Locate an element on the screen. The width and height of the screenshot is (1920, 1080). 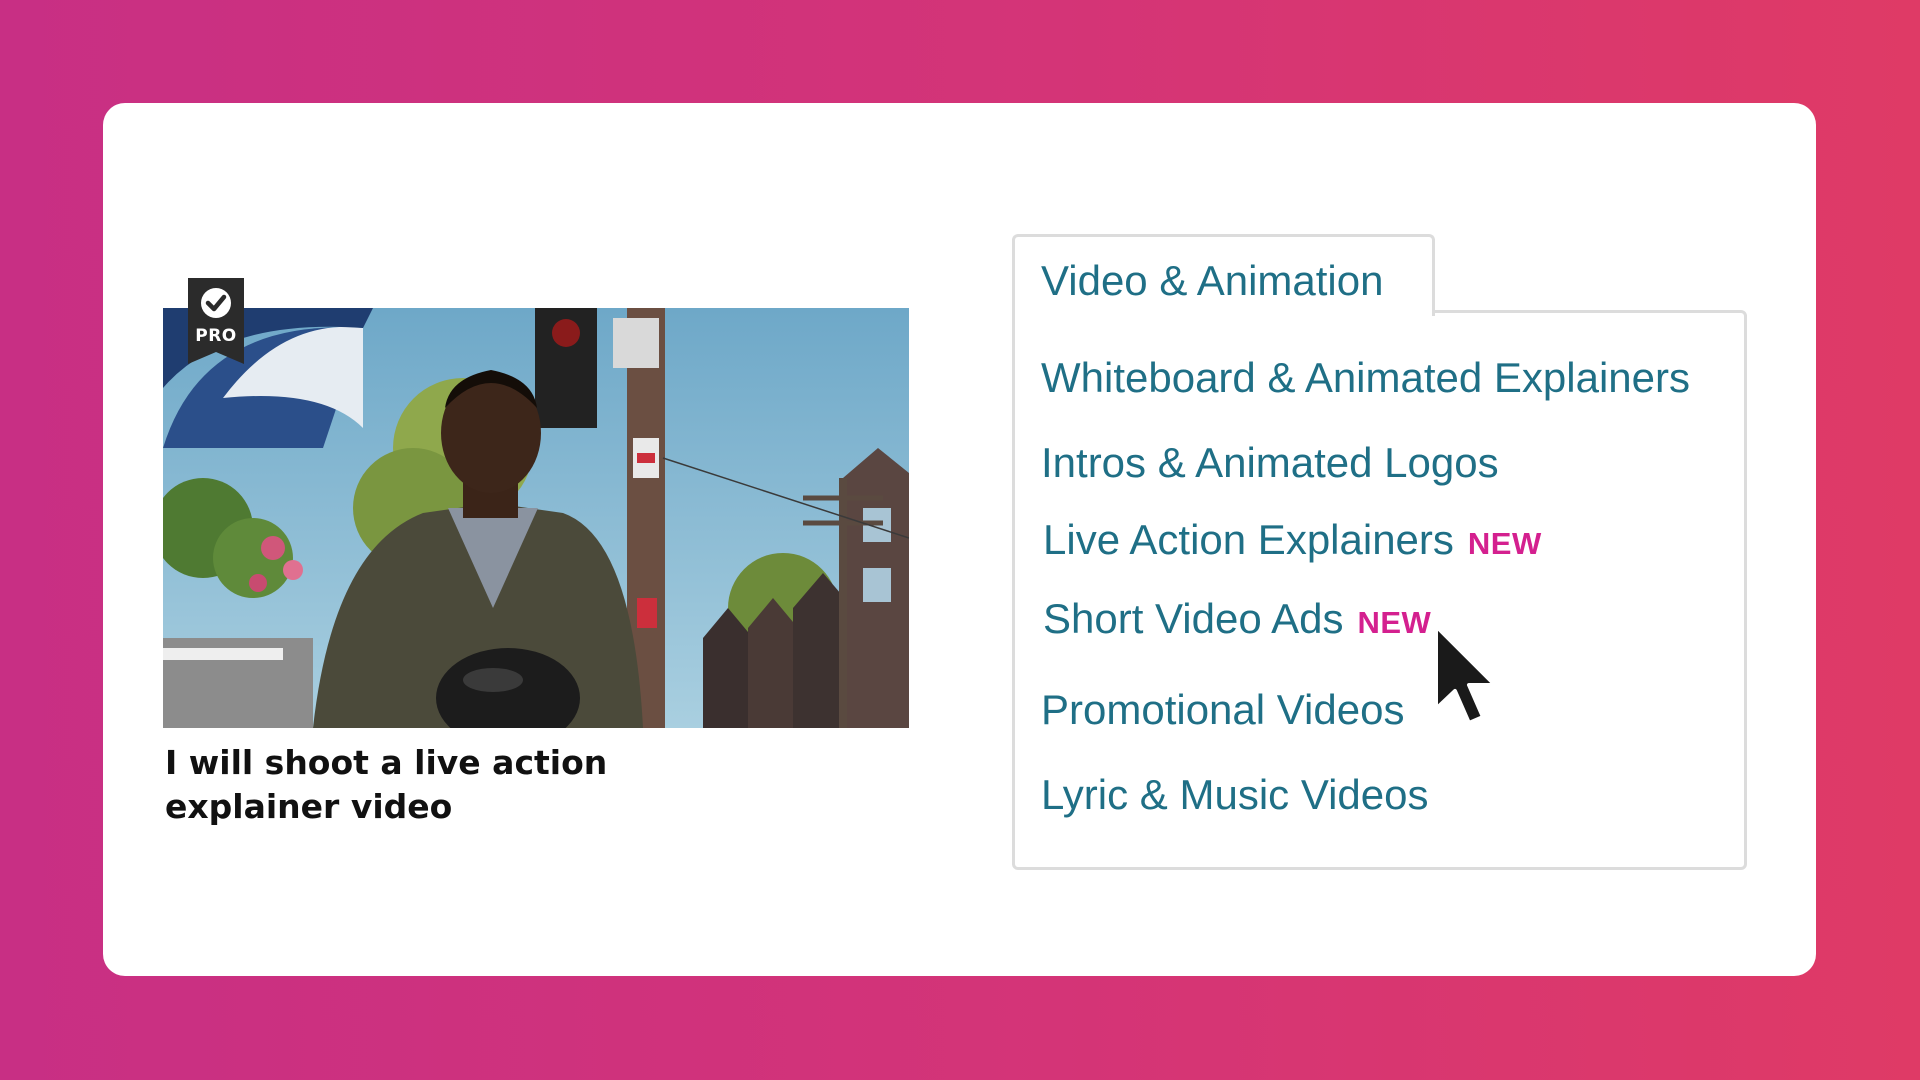
menu-item-whiteboard-animated-explainers: Whiteboard & Animated Explainers is located at coordinates (1365, 378).